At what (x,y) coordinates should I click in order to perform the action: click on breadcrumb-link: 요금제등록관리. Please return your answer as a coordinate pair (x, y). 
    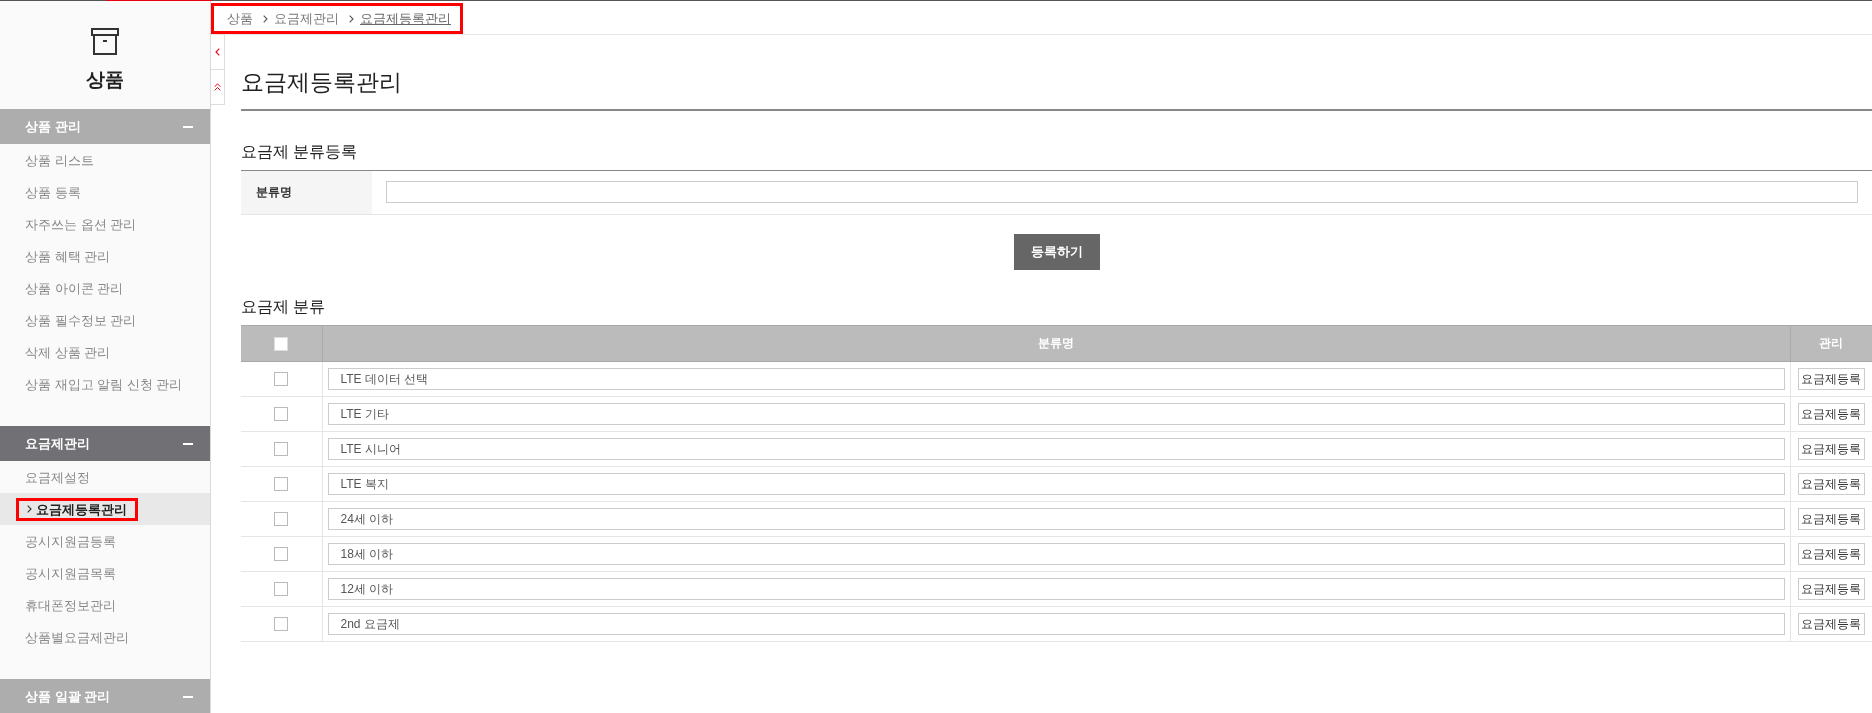
    Looking at the image, I should click on (405, 18).